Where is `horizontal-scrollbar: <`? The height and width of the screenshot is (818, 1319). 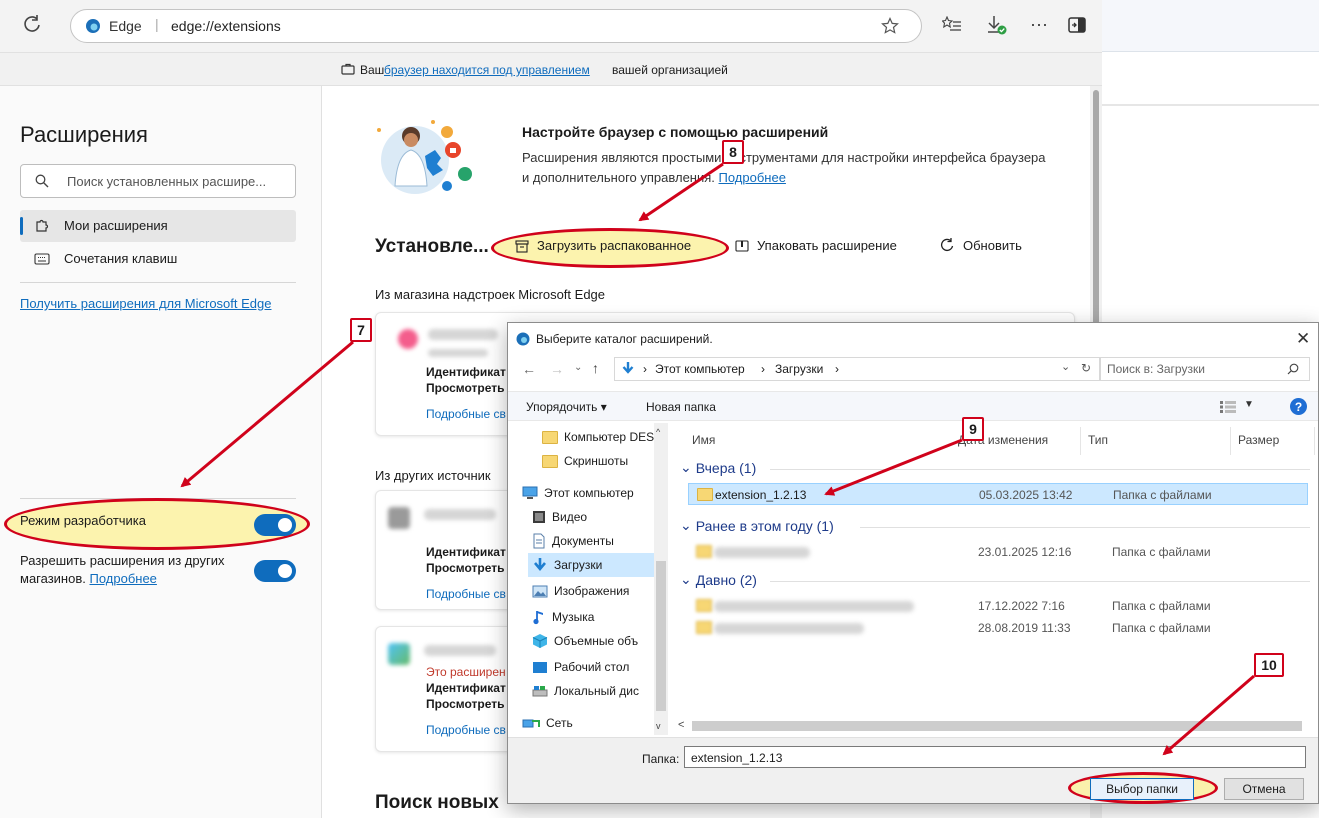 horizontal-scrollbar: < is located at coordinates (996, 726).